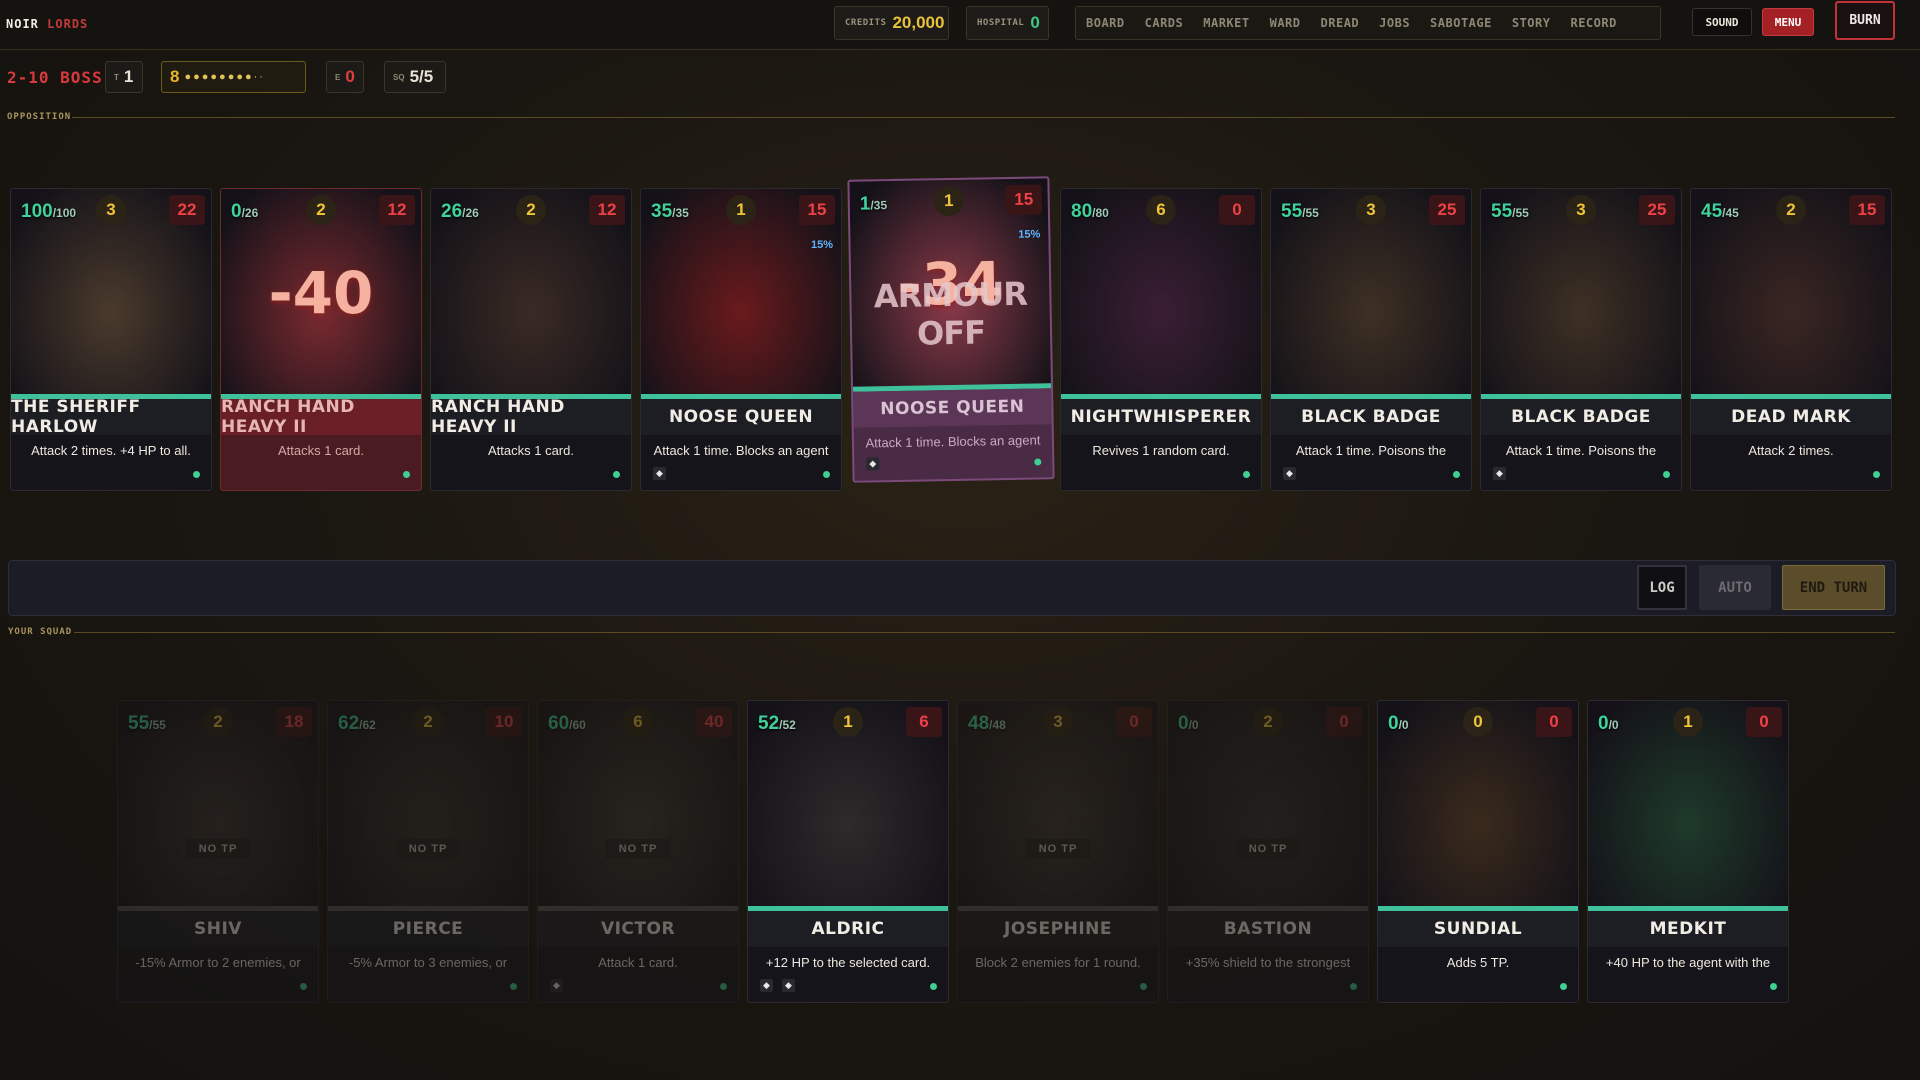 The height and width of the screenshot is (1080, 1920). What do you see at coordinates (1183, 723) in the screenshot?
I see `card-hp-value: 0` at bounding box center [1183, 723].